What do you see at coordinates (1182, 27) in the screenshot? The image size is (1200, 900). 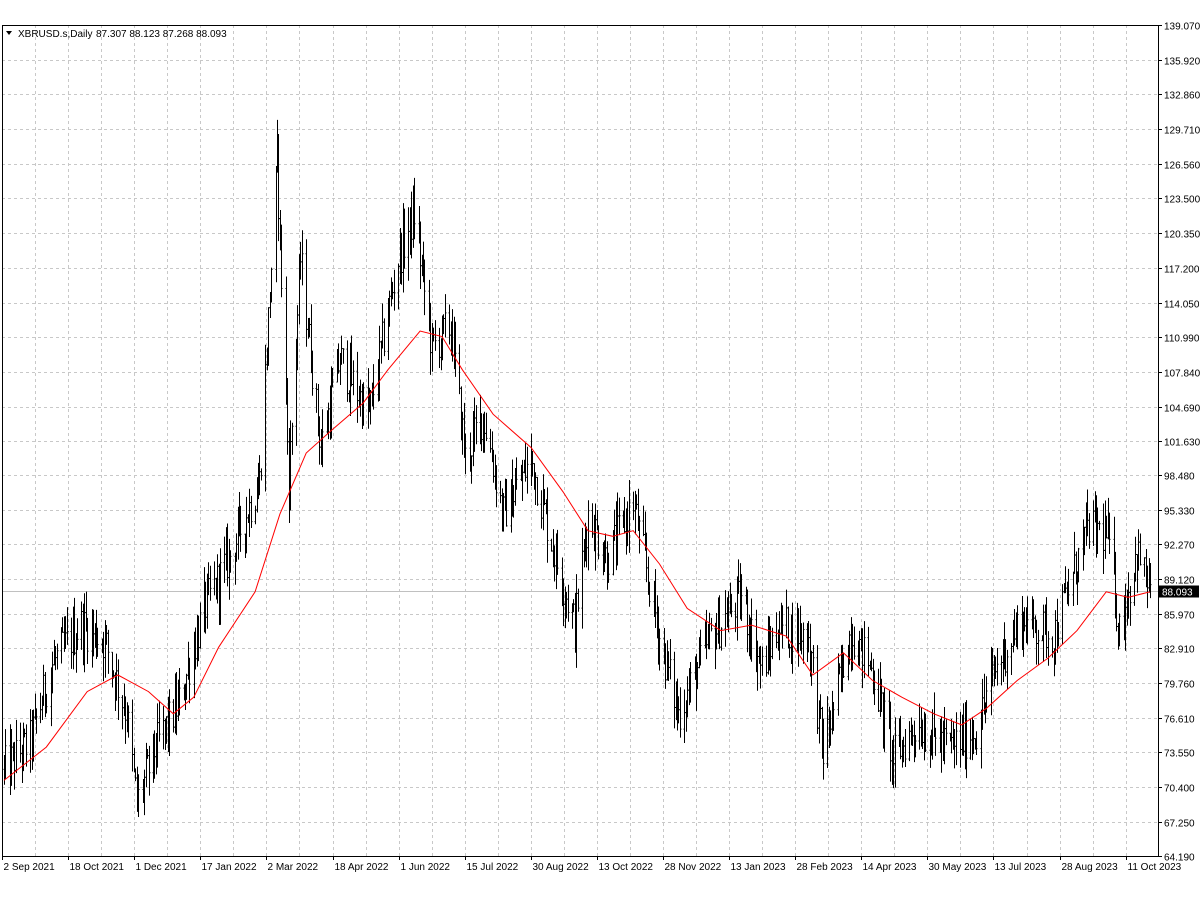 I see `y-tick-label: 139.070` at bounding box center [1182, 27].